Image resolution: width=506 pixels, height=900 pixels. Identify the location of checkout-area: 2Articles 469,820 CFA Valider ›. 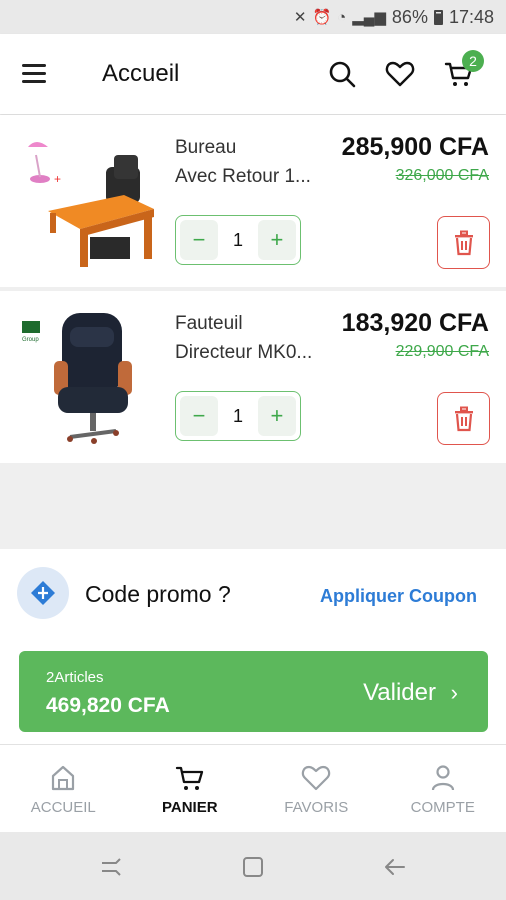
(253, 690).